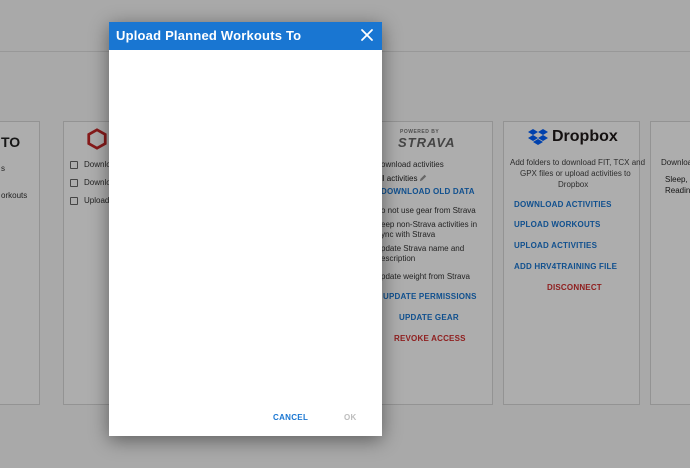 The image size is (690, 468). Describe the element at coordinates (350, 417) in the screenshot. I see `ok-button: OK` at that location.